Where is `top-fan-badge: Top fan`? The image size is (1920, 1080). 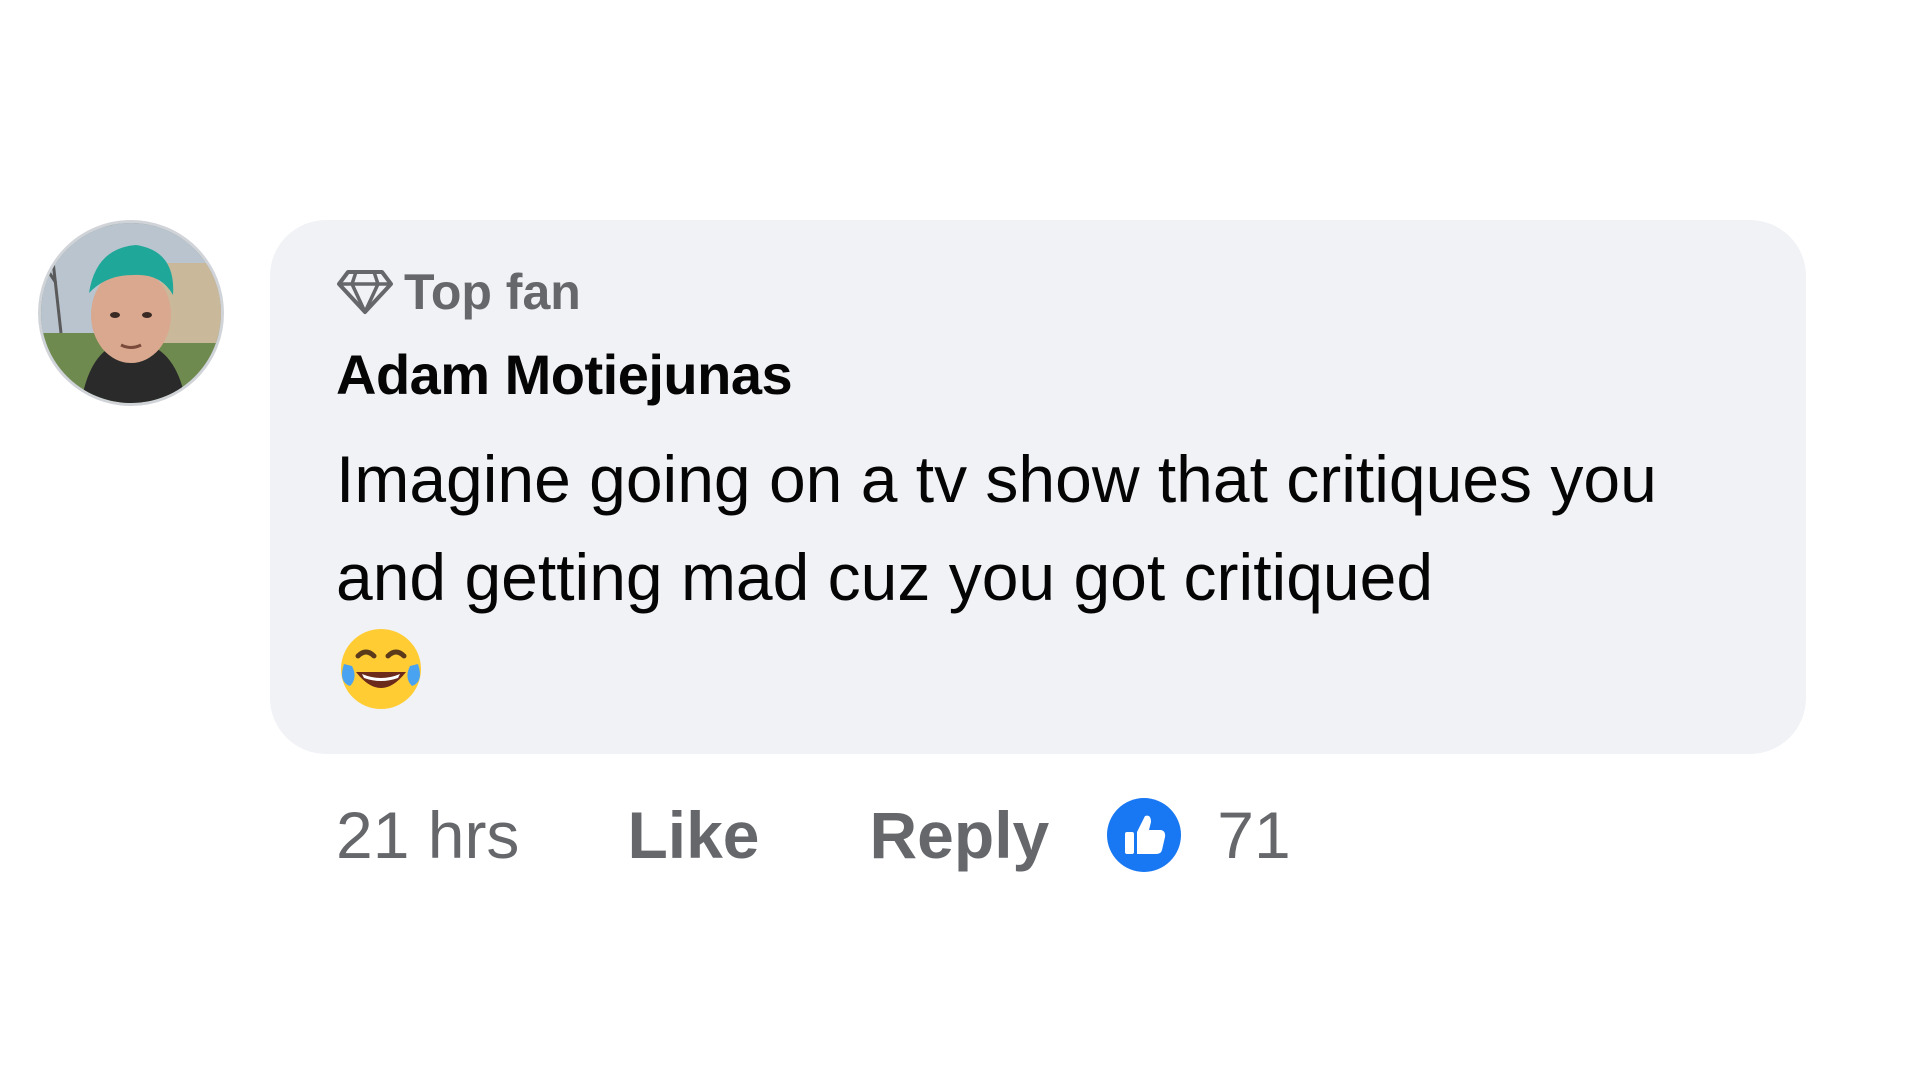 top-fan-badge: Top fan is located at coordinates (458, 292).